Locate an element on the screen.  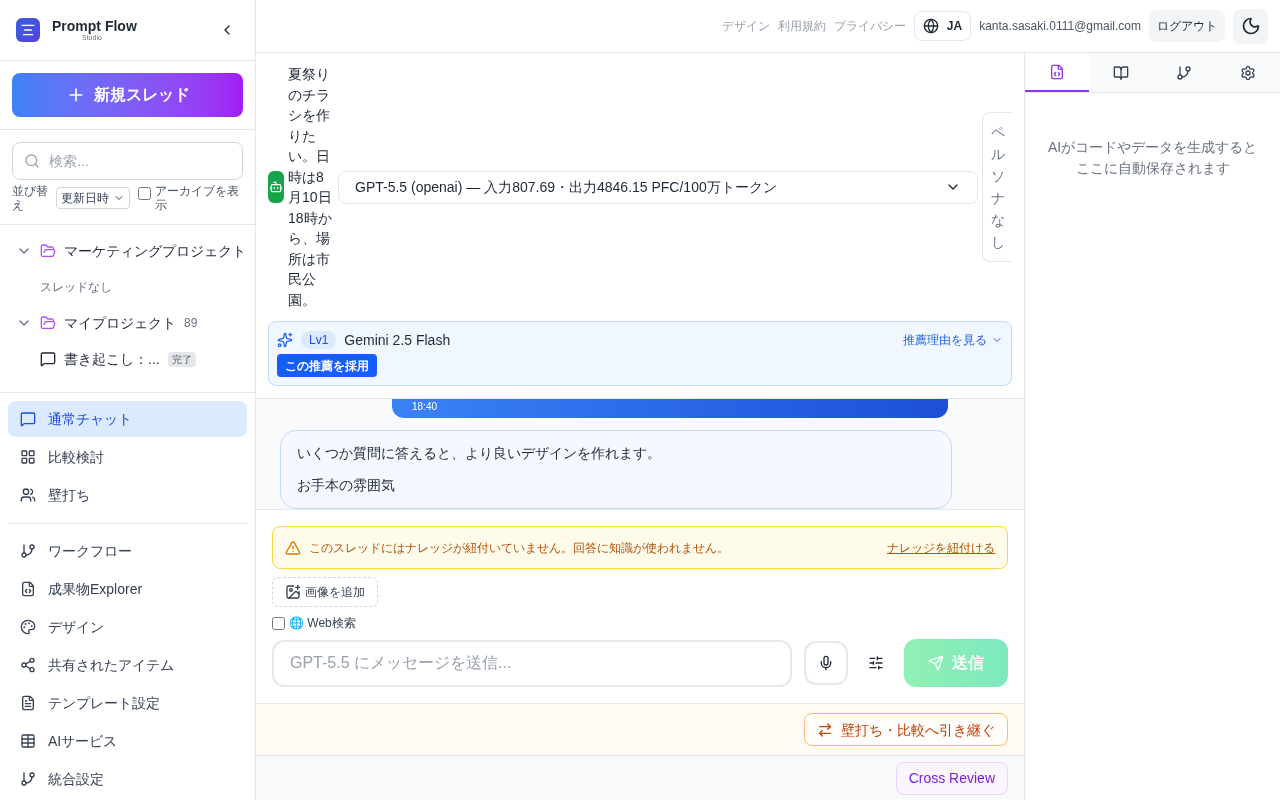
nav-item: 成果物Explorer is located at coordinates (127, 589).